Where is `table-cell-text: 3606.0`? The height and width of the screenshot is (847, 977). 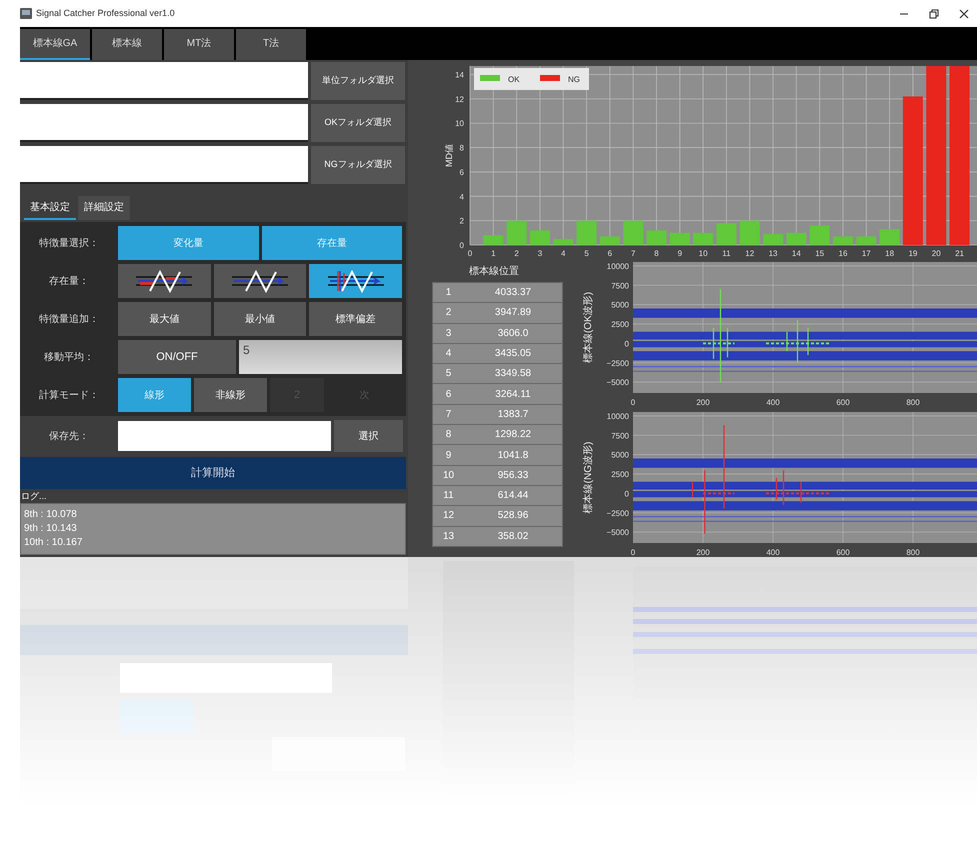 table-cell-text: 3606.0 is located at coordinates (513, 333).